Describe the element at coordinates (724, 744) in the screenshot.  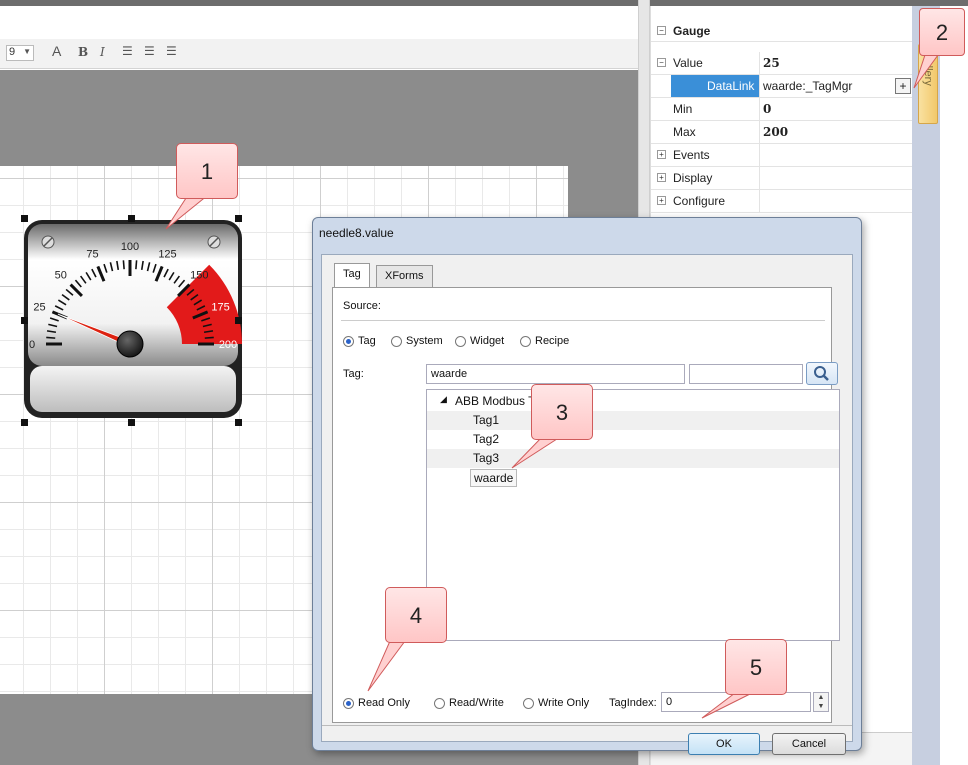
I see `ok-button: OK` at that location.